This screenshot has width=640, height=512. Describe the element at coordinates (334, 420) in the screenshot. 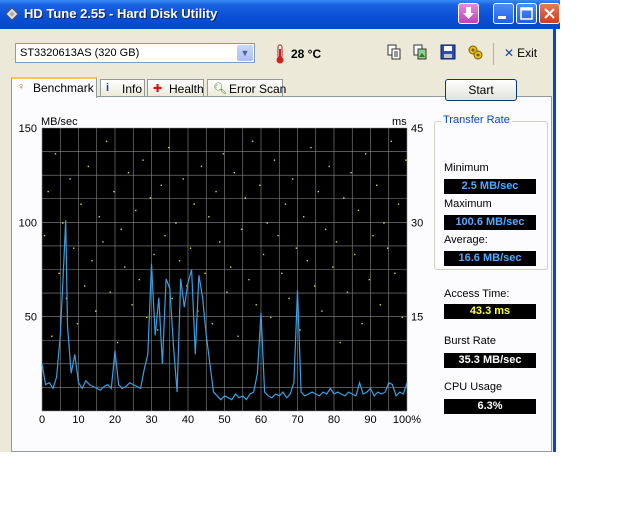

I see `x-tick-label: 80` at that location.